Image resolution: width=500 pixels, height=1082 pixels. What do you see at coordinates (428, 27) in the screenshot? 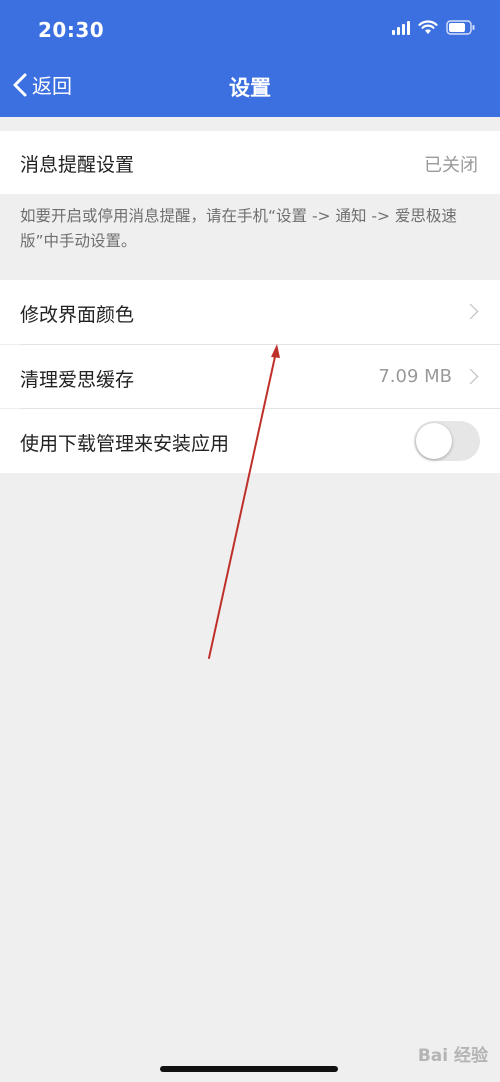
I see `wifi-icon` at bounding box center [428, 27].